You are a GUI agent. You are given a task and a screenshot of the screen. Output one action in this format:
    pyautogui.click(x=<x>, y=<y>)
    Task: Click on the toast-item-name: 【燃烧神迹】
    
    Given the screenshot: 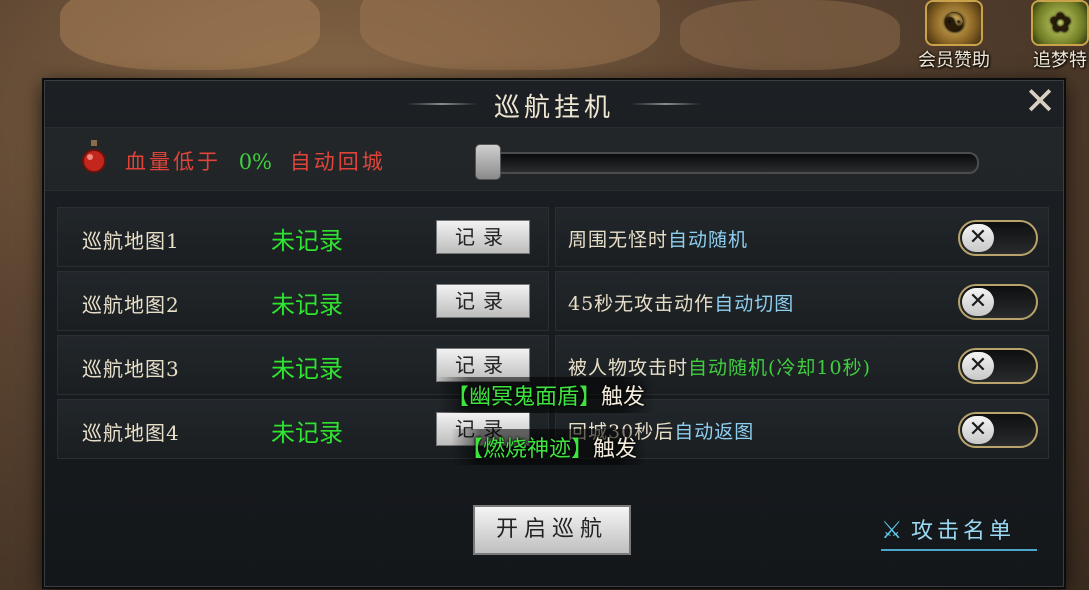 What is the action you would take?
    pyautogui.click(x=527, y=449)
    